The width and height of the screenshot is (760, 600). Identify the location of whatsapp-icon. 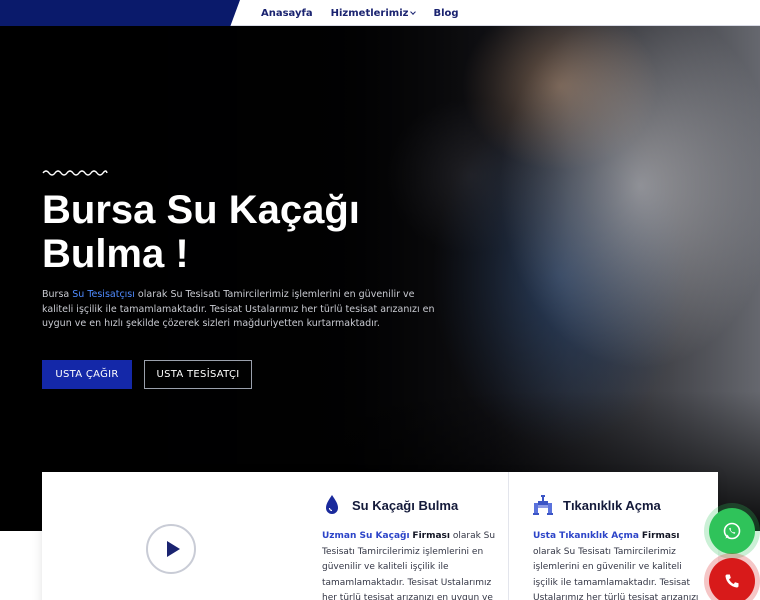
(732, 531).